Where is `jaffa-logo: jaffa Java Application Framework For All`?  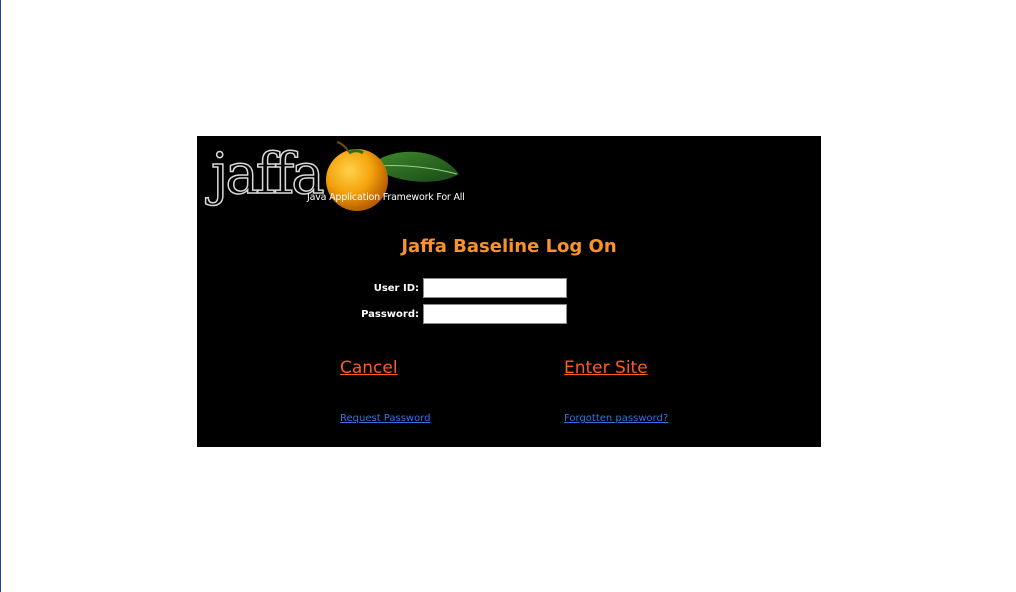
jaffa-logo: jaffa Java Application Framework For All is located at coordinates (339, 178).